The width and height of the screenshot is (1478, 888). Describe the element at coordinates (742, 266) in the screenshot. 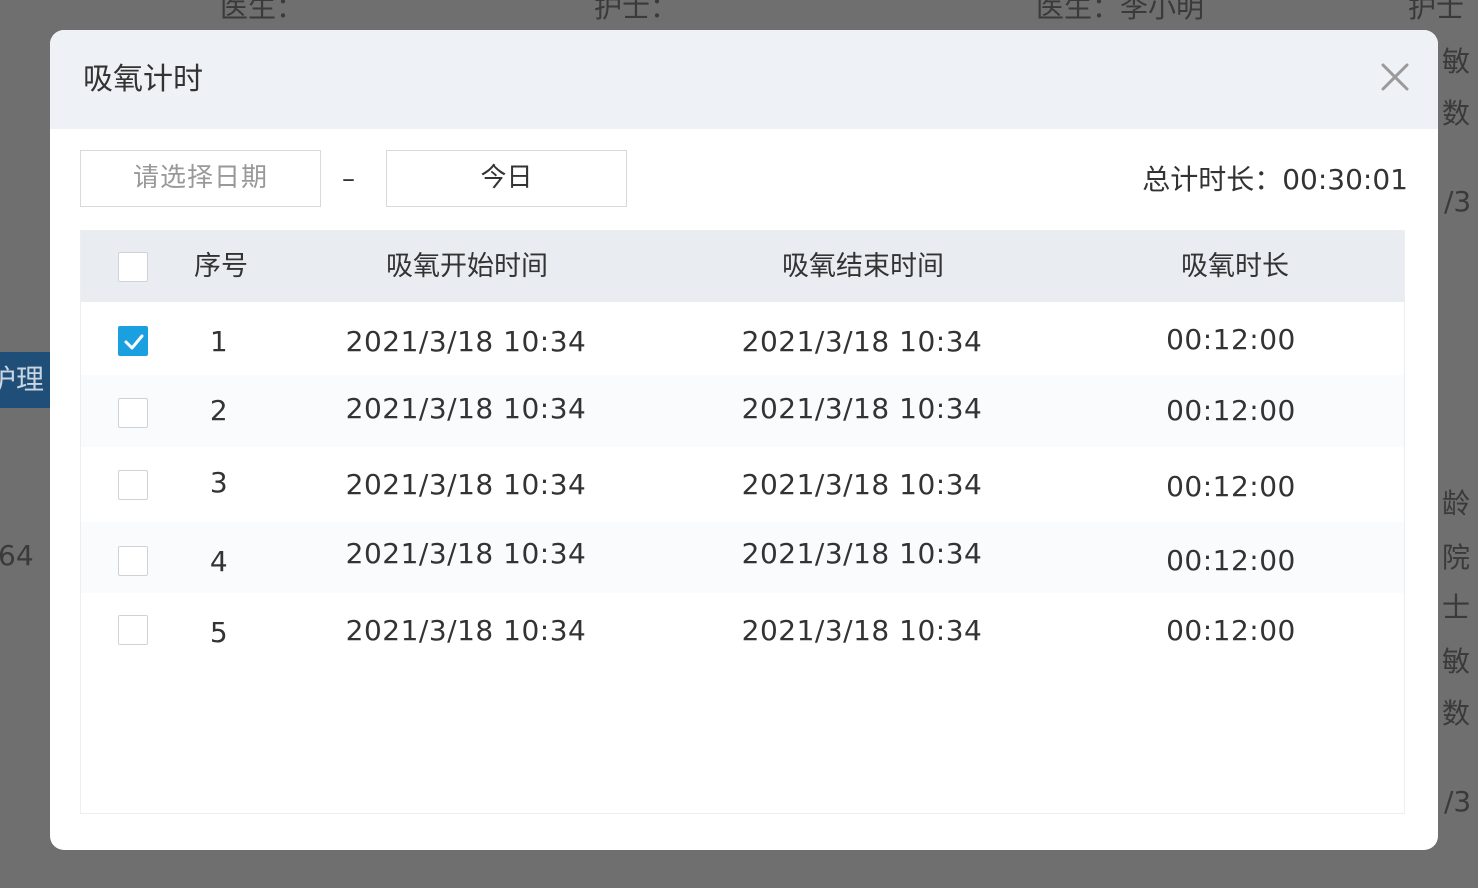

I see `table-header: 序号 吸氧开始时间 吸氧结束时间 吸氧时长` at that location.